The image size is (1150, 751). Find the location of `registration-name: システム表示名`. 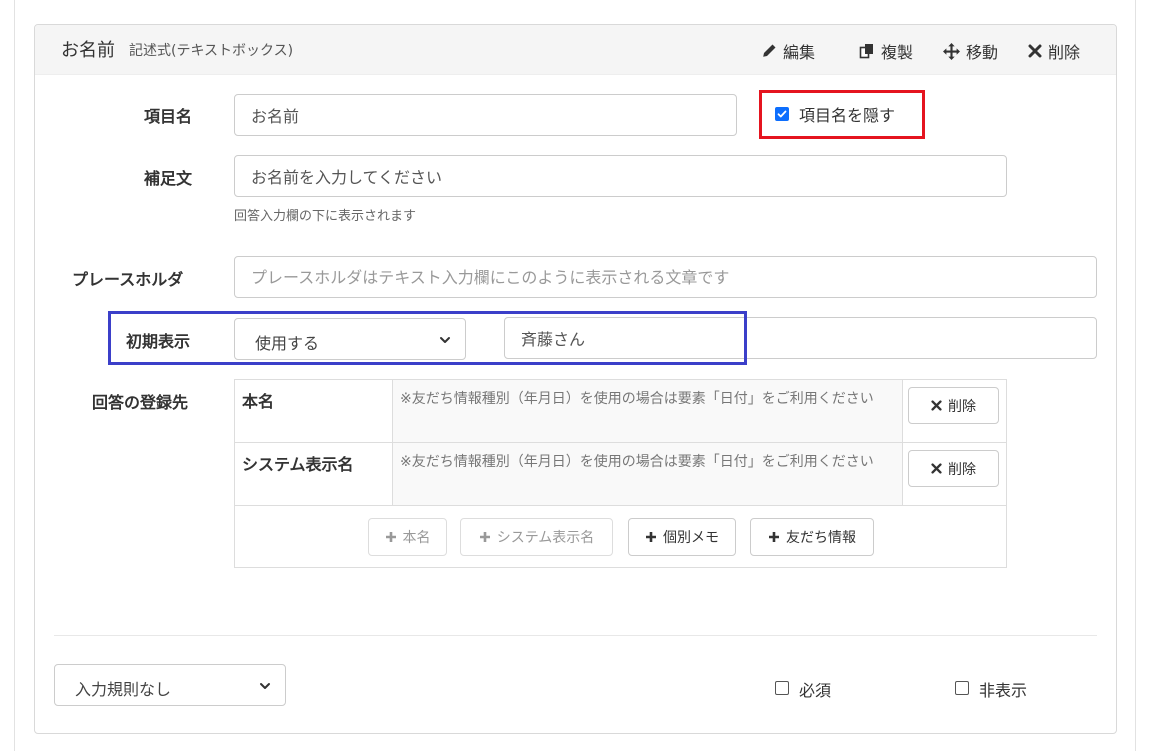

registration-name: システム表示名 is located at coordinates (314, 474).